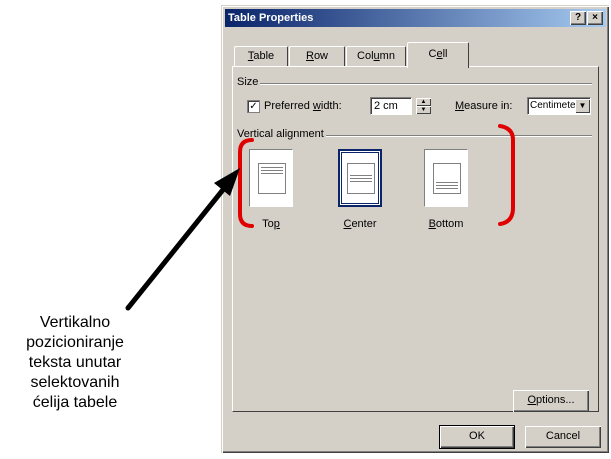 This screenshot has height=459, width=611. What do you see at coordinates (246, 183) in the screenshot?
I see `left-red-bracket` at bounding box center [246, 183].